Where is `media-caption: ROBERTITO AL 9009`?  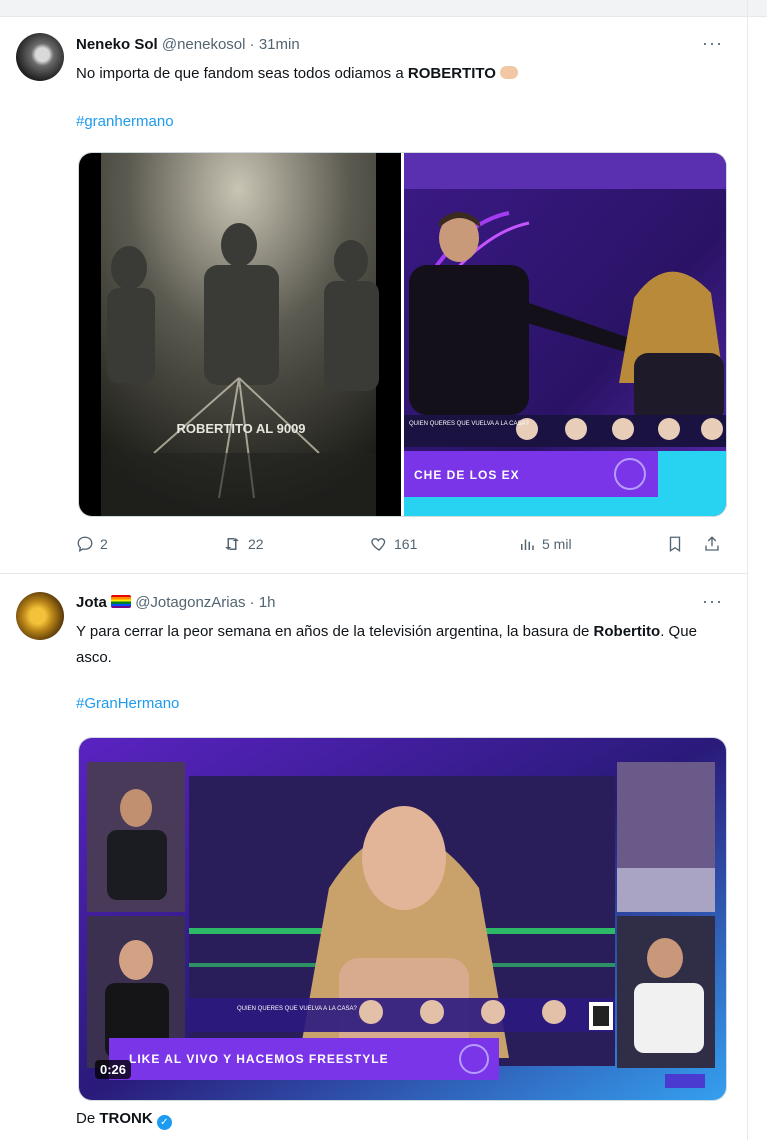 media-caption: ROBERTITO AL 9009 is located at coordinates (240, 428).